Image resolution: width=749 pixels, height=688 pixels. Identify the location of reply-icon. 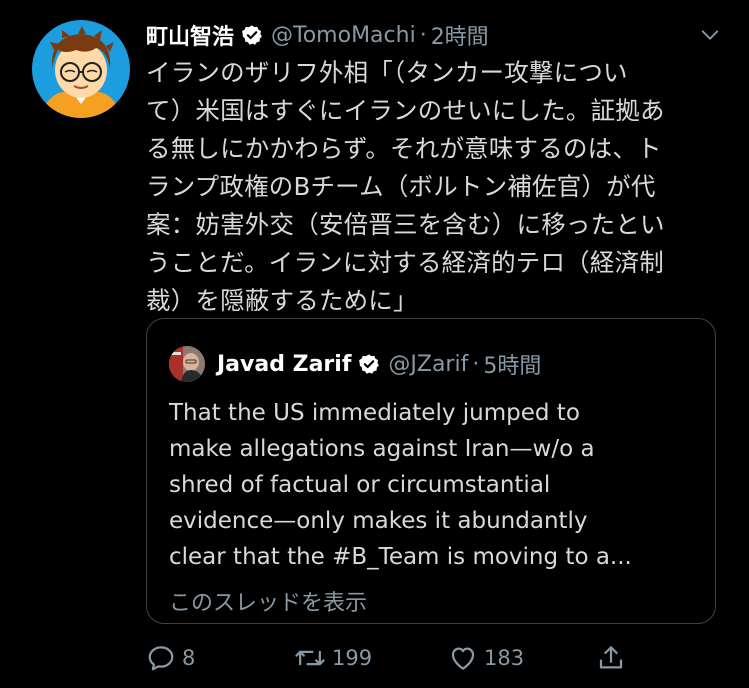
(161, 658).